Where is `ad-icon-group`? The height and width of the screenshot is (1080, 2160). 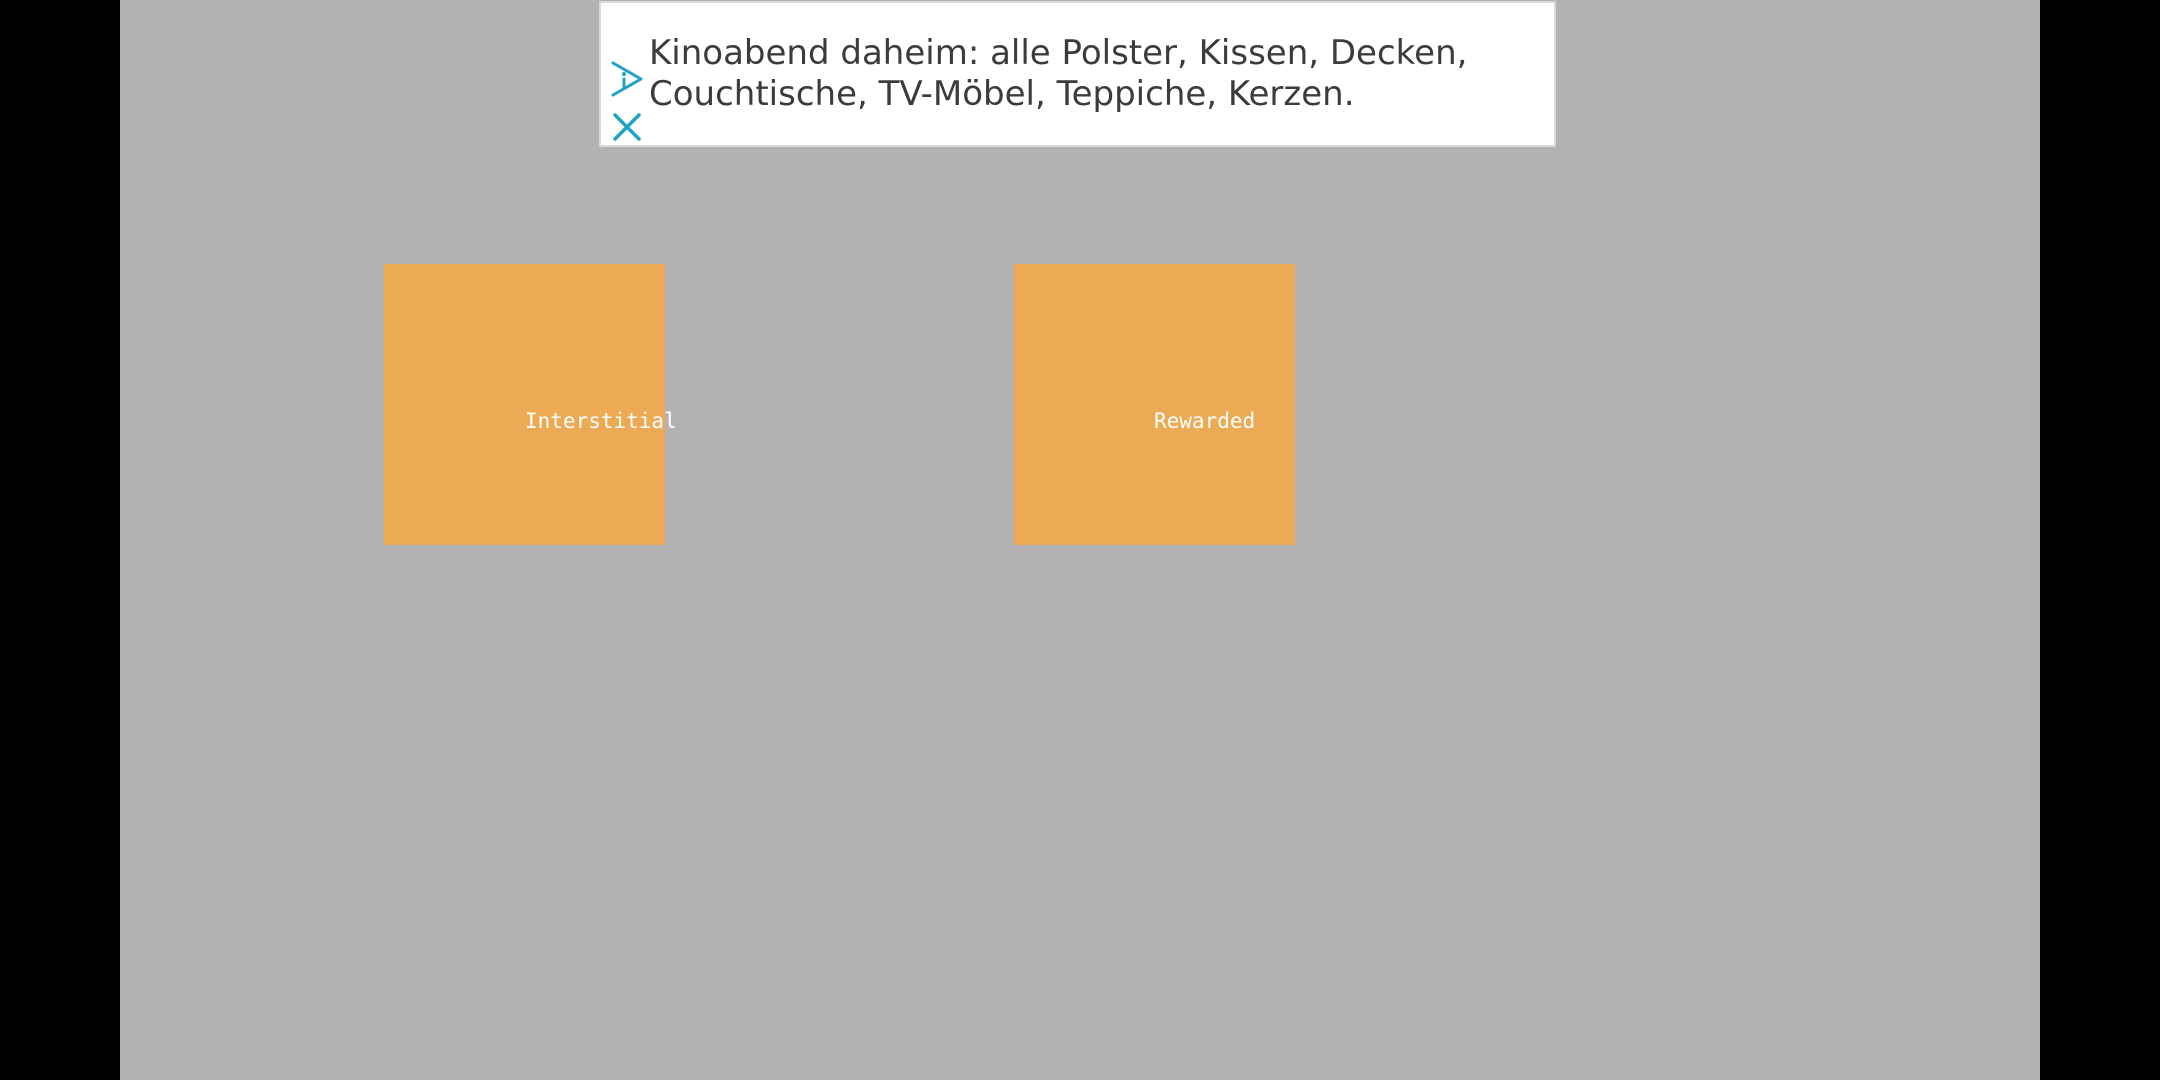
ad-icon-group is located at coordinates (627, 101).